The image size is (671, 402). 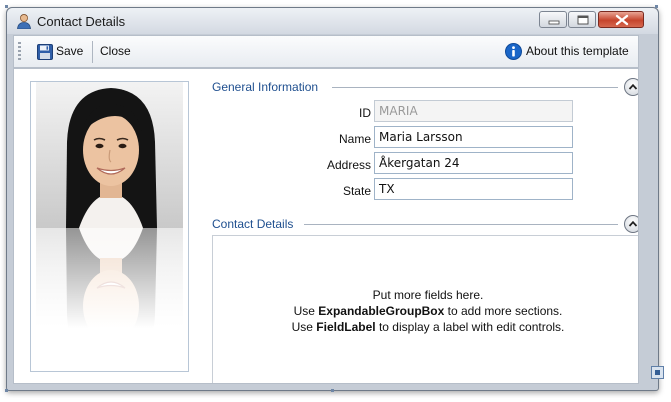 I want to click on name-field: Maria Larsson, so click(x=473, y=137).